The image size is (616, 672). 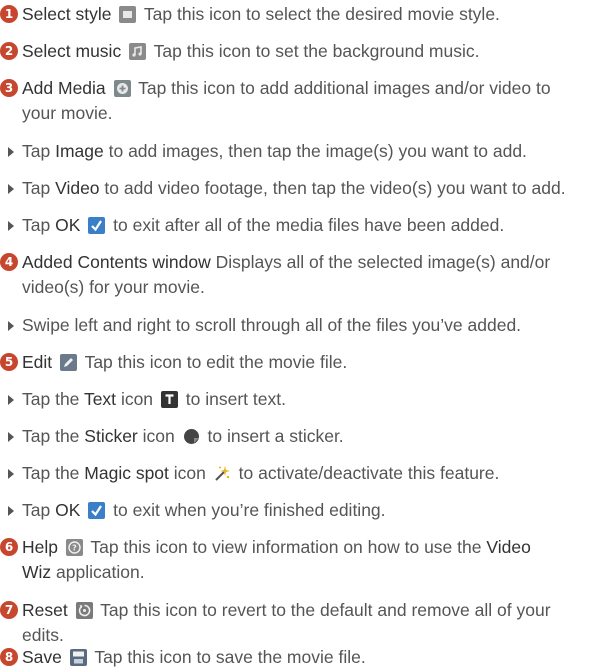 I want to click on music-note-icon, so click(x=138, y=51).